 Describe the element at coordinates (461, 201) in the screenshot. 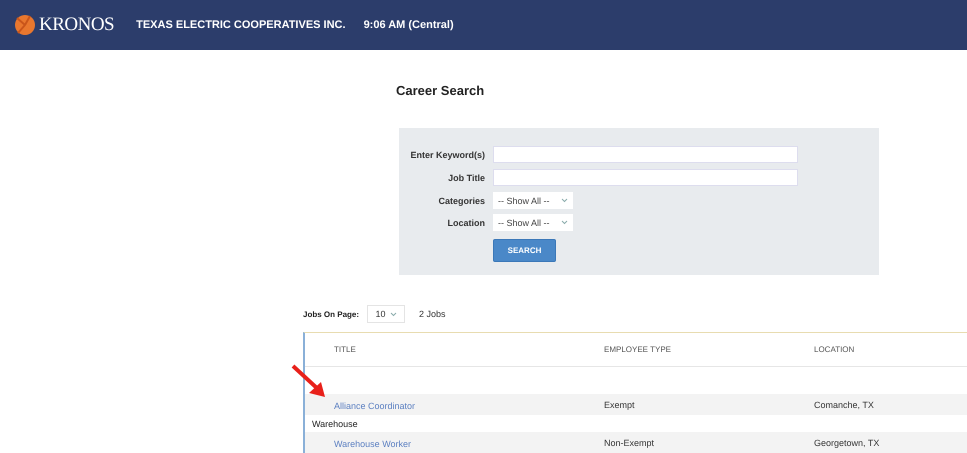

I see `field-label: Categories` at that location.